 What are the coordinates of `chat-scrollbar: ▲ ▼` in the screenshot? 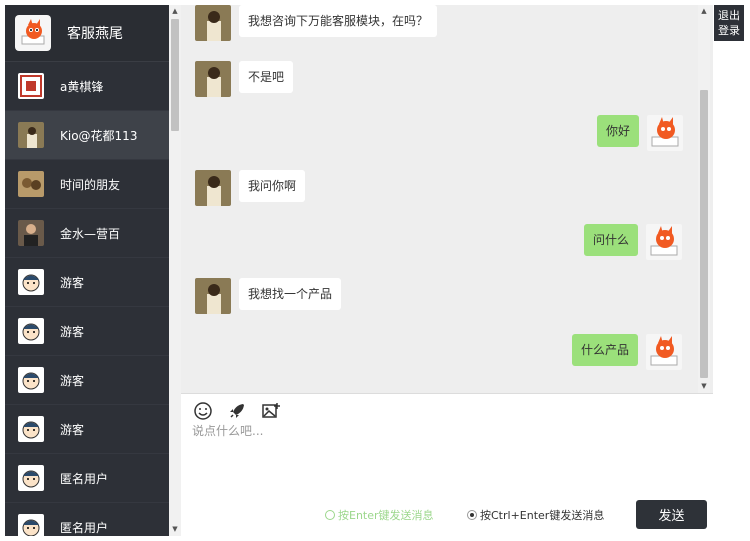 It's located at (704, 199).